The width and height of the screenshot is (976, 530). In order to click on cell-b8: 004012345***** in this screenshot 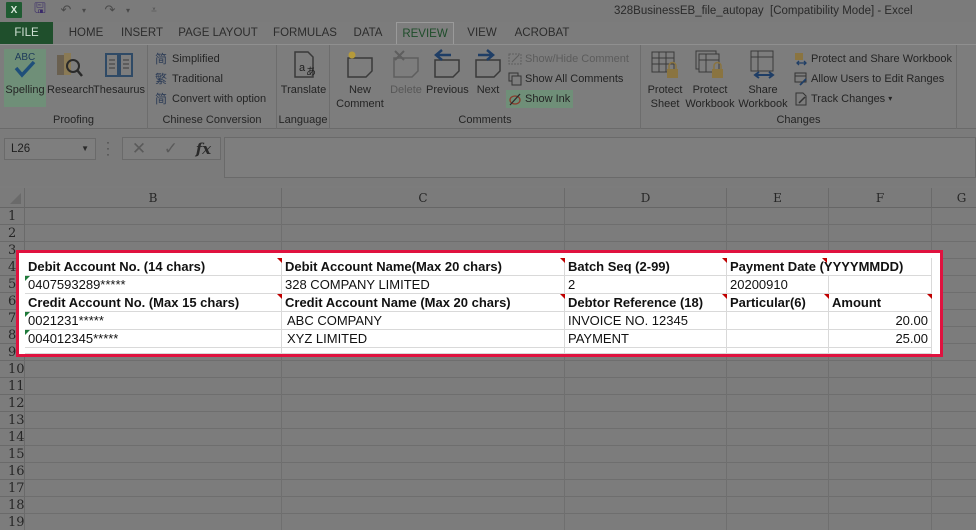, I will do `click(153, 339)`.